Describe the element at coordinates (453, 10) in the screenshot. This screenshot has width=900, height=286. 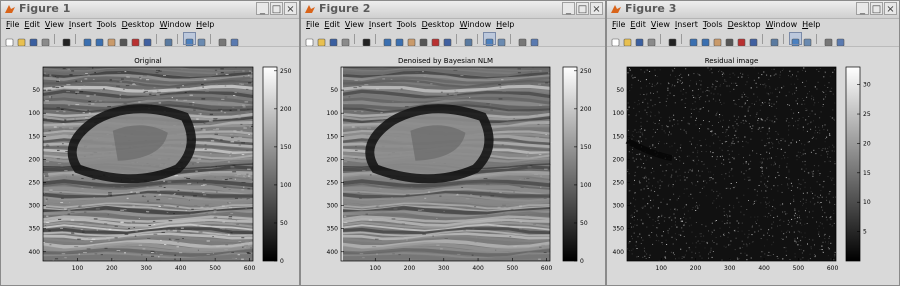
I see `titlebar: Figure 2 _ □ ×` at that location.